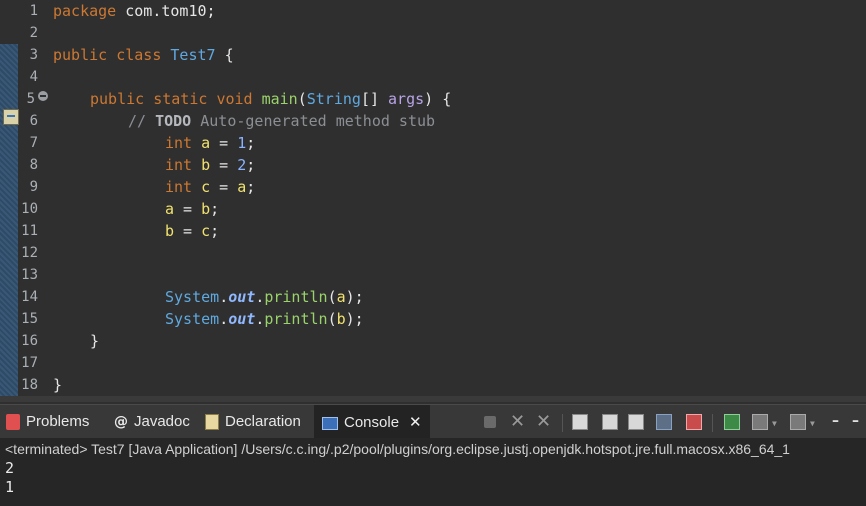 The image size is (866, 506). I want to click on line-number: 8, so click(33, 165).